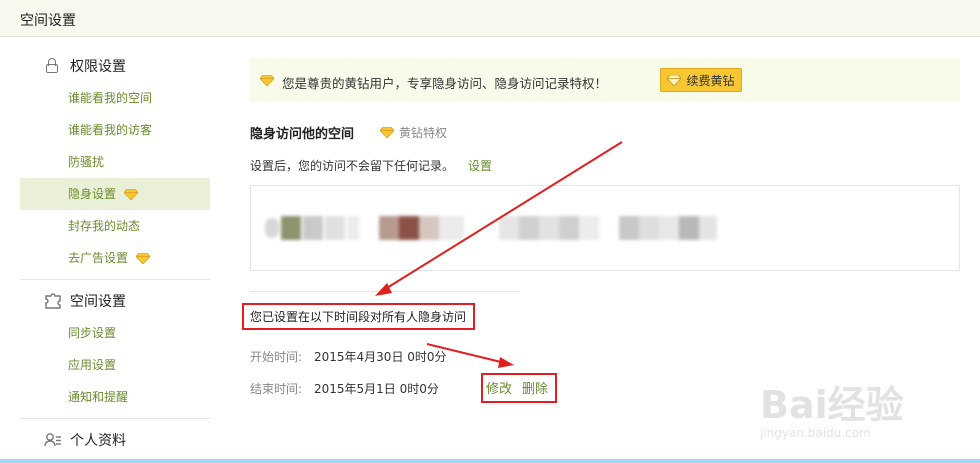 Image resolution: width=980 pixels, height=463 pixels. Describe the element at coordinates (815, 433) in the screenshot. I see `watermark-url: jingyan.baidu.com` at that location.